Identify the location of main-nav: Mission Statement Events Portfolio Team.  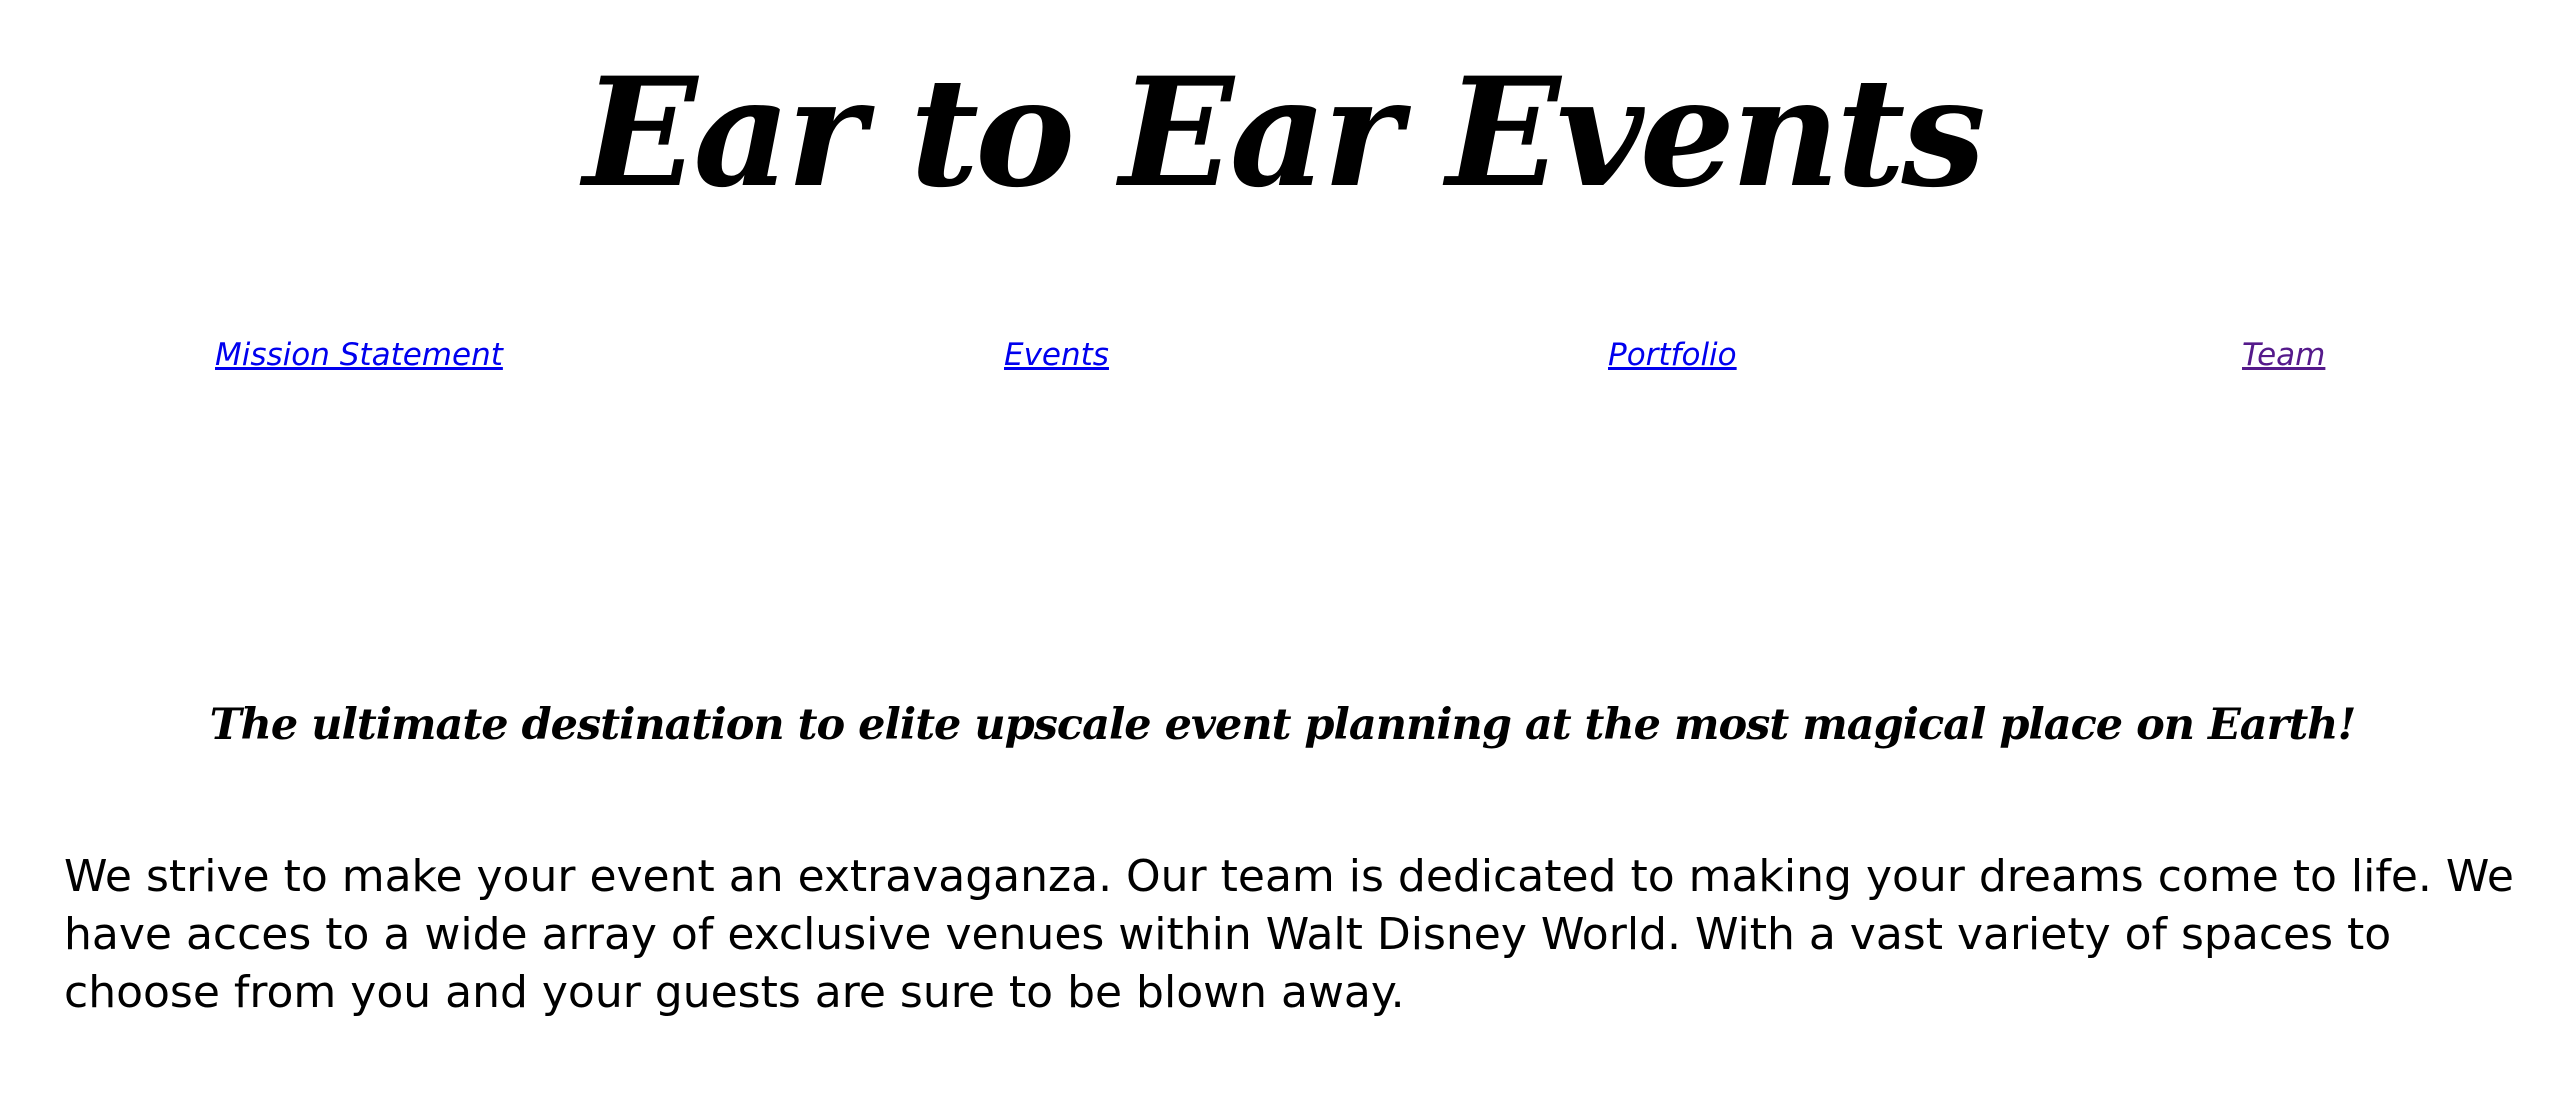
(1282, 355).